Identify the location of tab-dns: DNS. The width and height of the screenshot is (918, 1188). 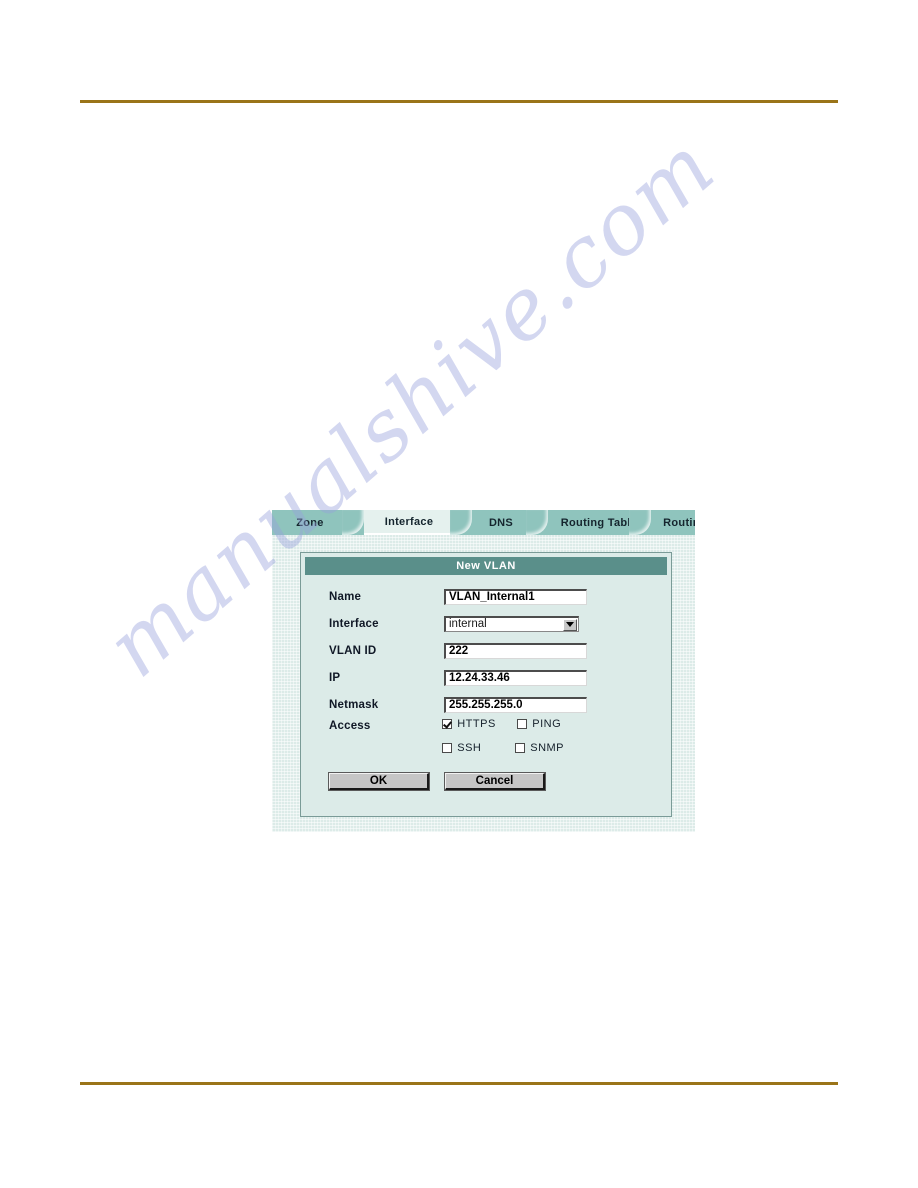
(501, 522).